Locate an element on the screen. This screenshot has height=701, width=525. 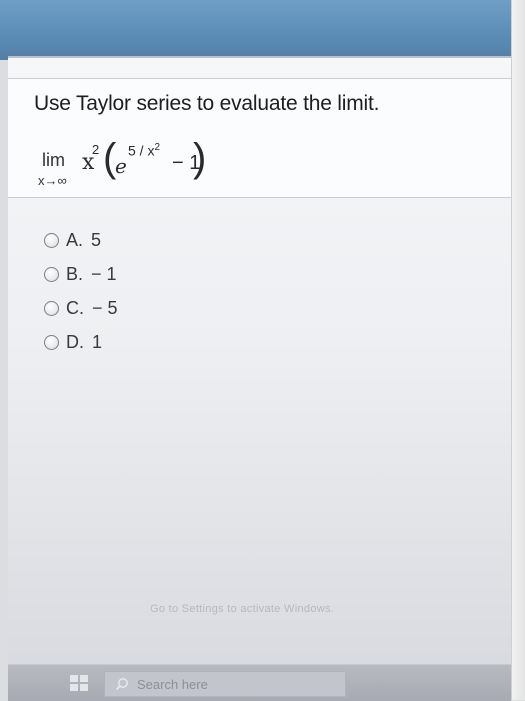
option-letter: D. is located at coordinates (75, 341).